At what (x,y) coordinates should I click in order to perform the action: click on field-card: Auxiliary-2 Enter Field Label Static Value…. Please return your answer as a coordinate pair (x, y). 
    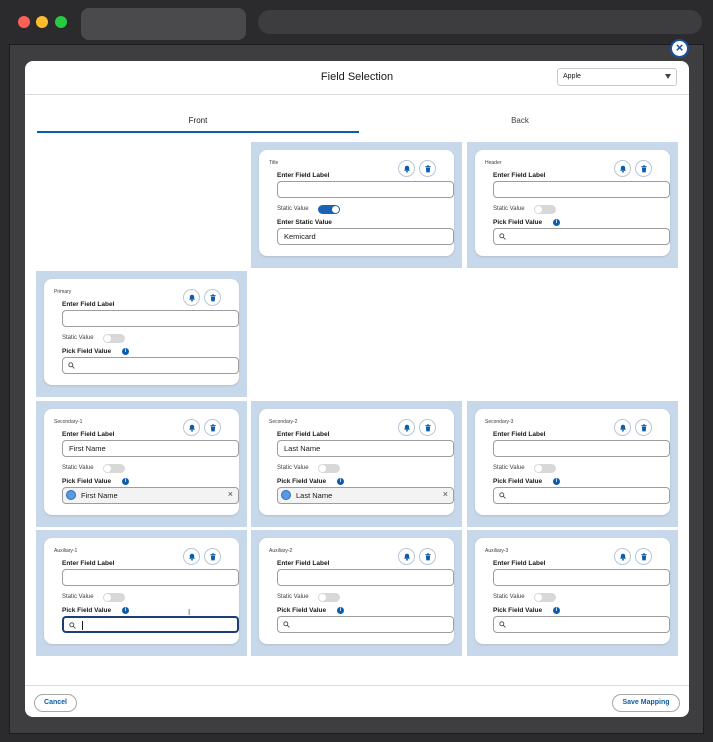
    Looking at the image, I should click on (356, 591).